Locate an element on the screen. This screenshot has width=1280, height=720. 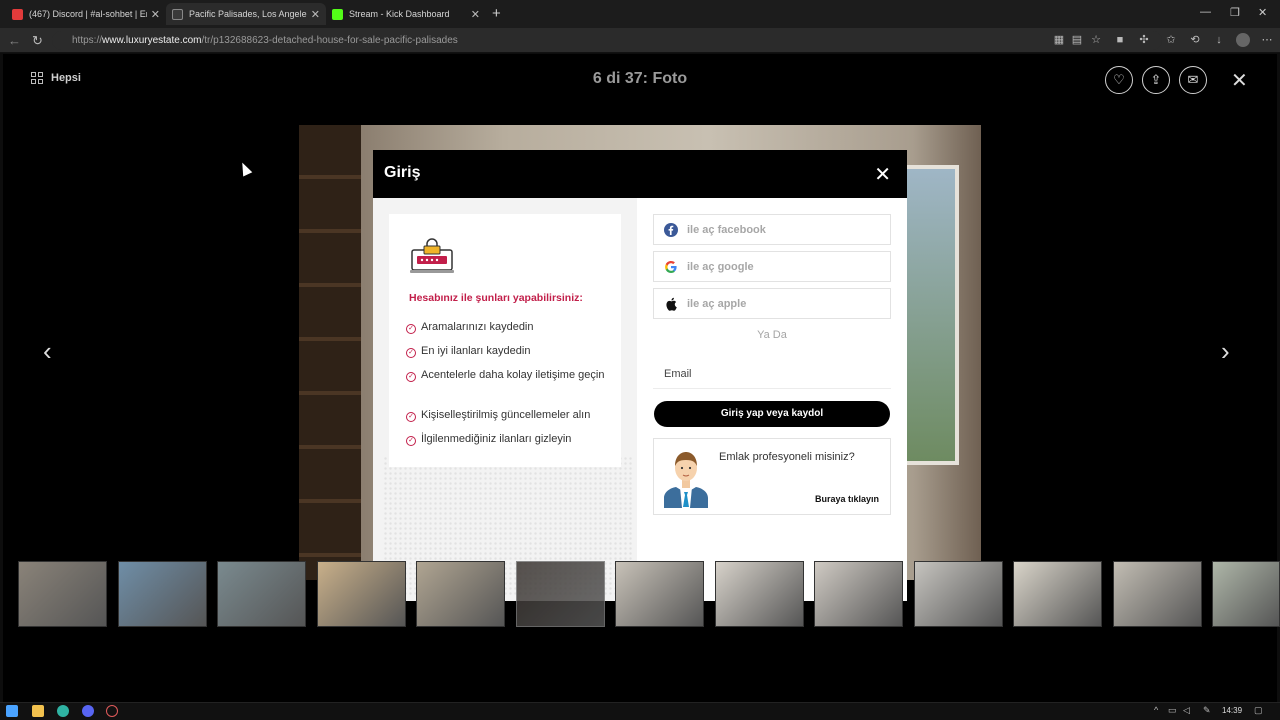
notifications-icon: ▢ is located at coordinates (1258, 710).